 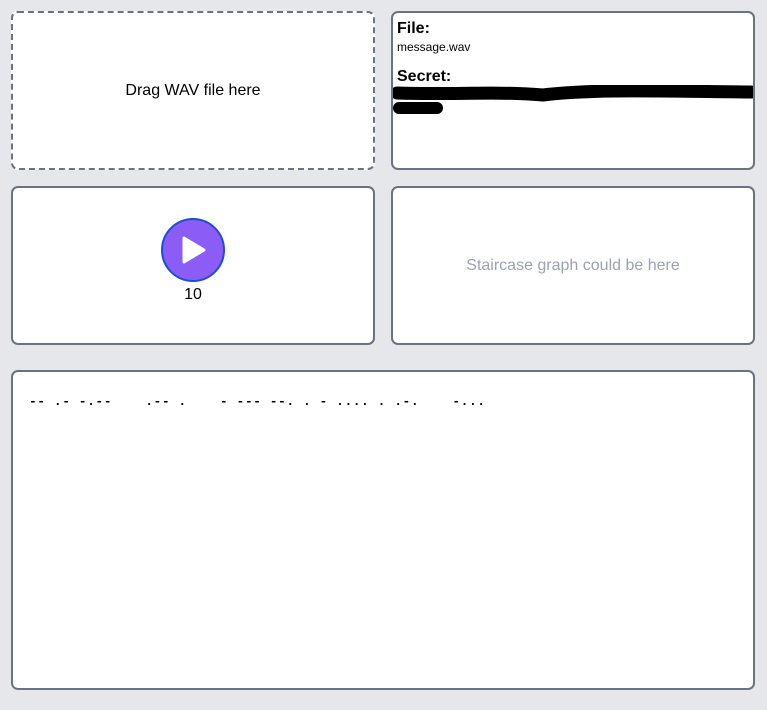 I want to click on graph-placeholder: Staircase graph could be here, so click(x=573, y=265).